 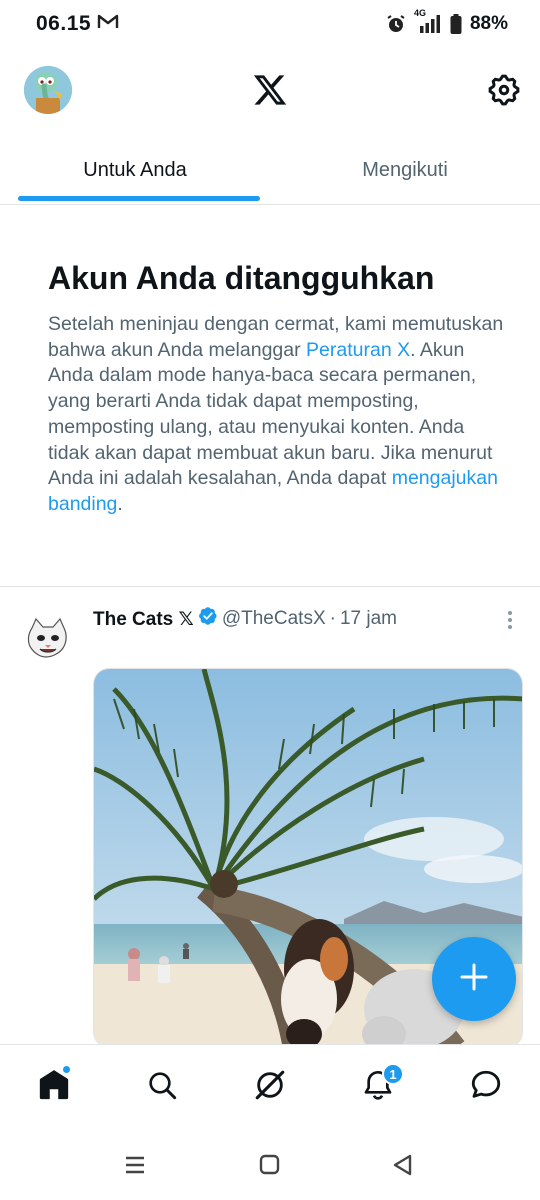 I want to click on section-divider, so click(x=270, y=586).